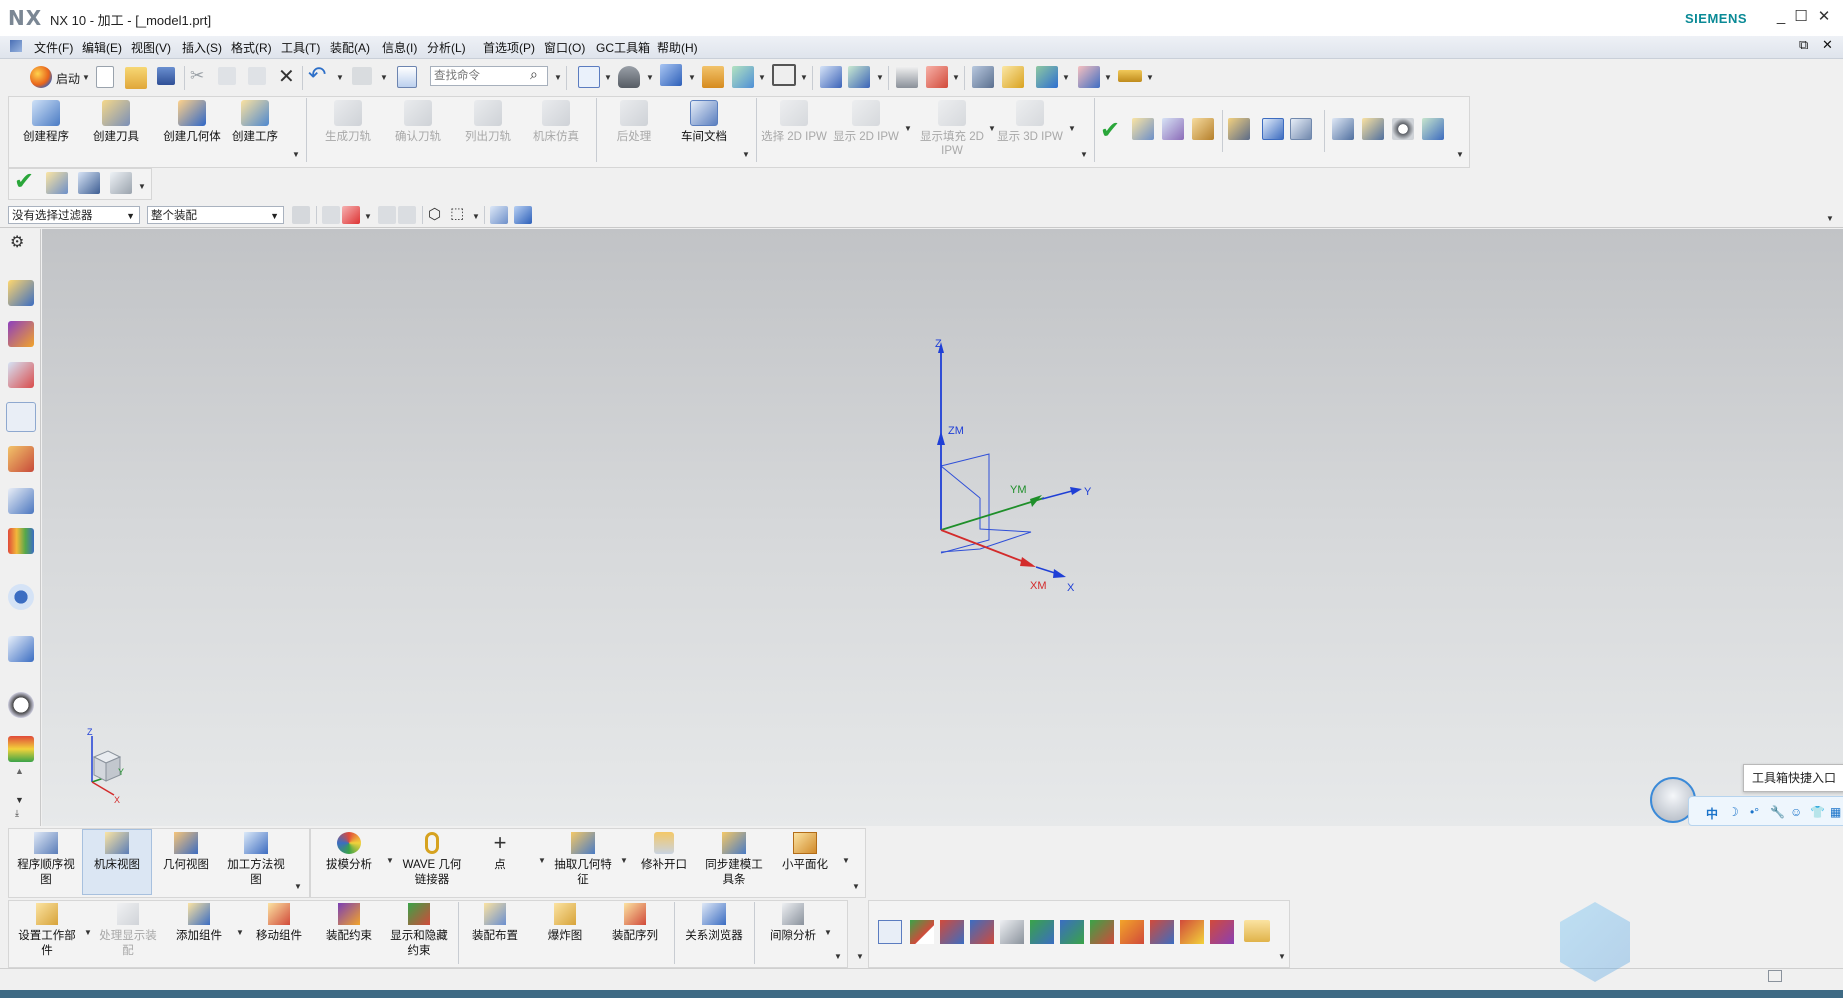 This screenshot has width=1843, height=998. I want to click on section-dropdown-icon: ▼, so click(880, 77).